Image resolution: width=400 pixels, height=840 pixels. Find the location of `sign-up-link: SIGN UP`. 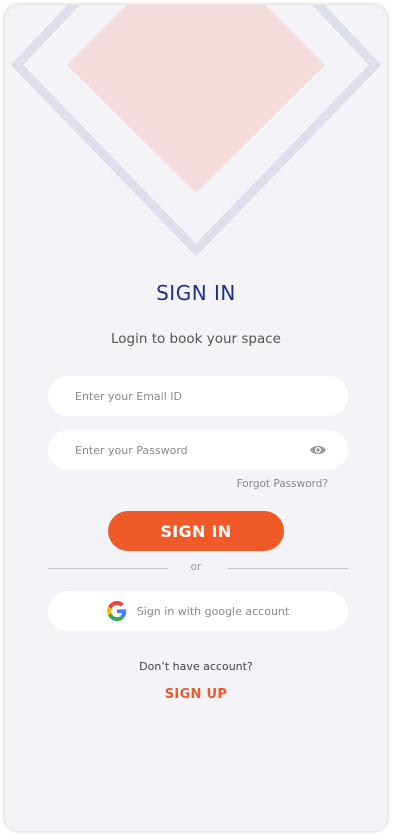

sign-up-link: SIGN UP is located at coordinates (196, 694).